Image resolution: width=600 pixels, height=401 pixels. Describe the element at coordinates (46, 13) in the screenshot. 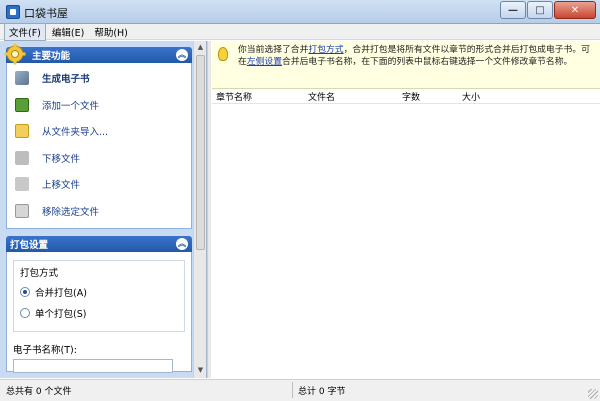

I see `window-title: 口袋书屋` at that location.